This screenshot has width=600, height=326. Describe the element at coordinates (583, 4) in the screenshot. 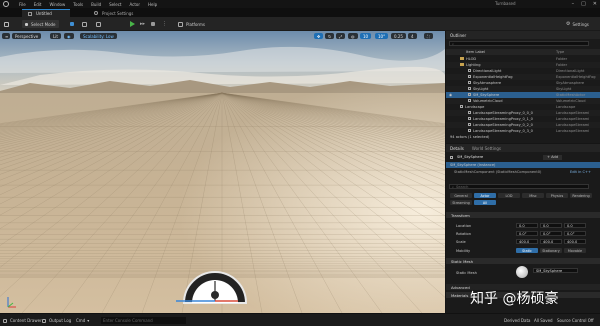

I see `maximize-button: □` at that location.